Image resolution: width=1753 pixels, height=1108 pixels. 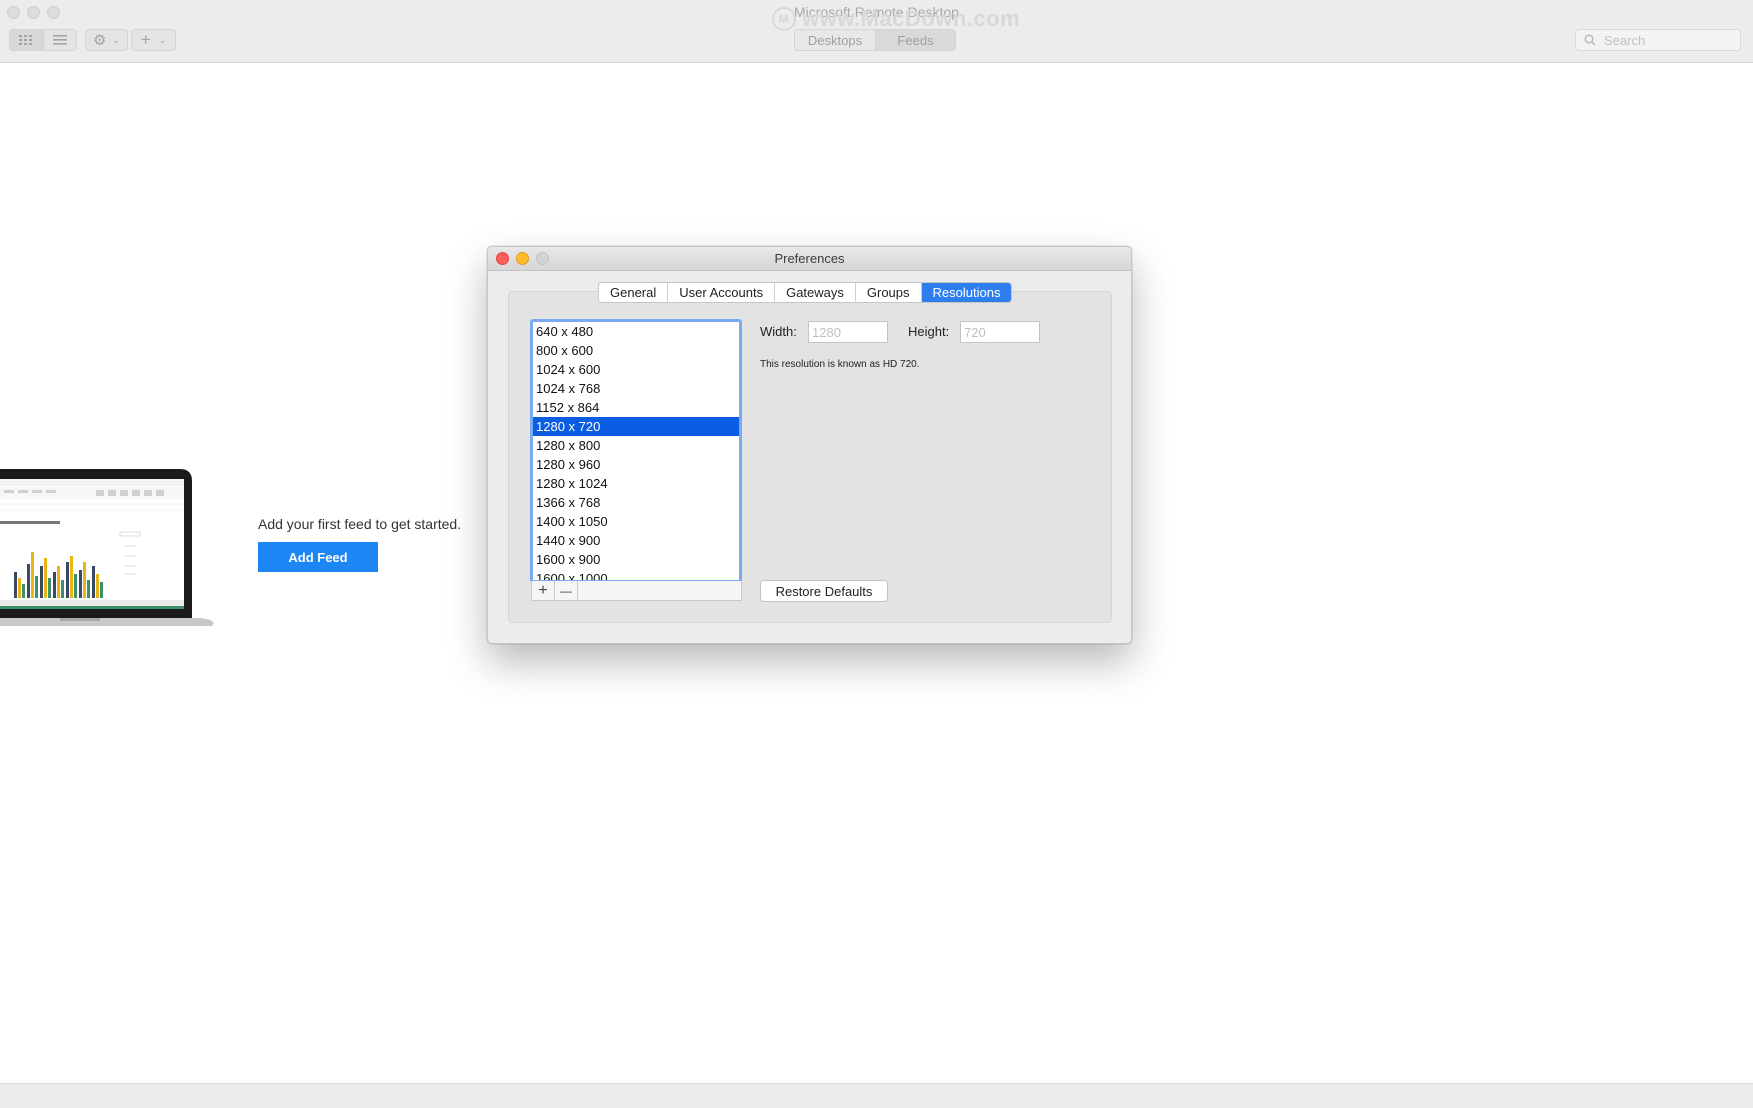 I want to click on list-toolbar: + —, so click(x=636, y=591).